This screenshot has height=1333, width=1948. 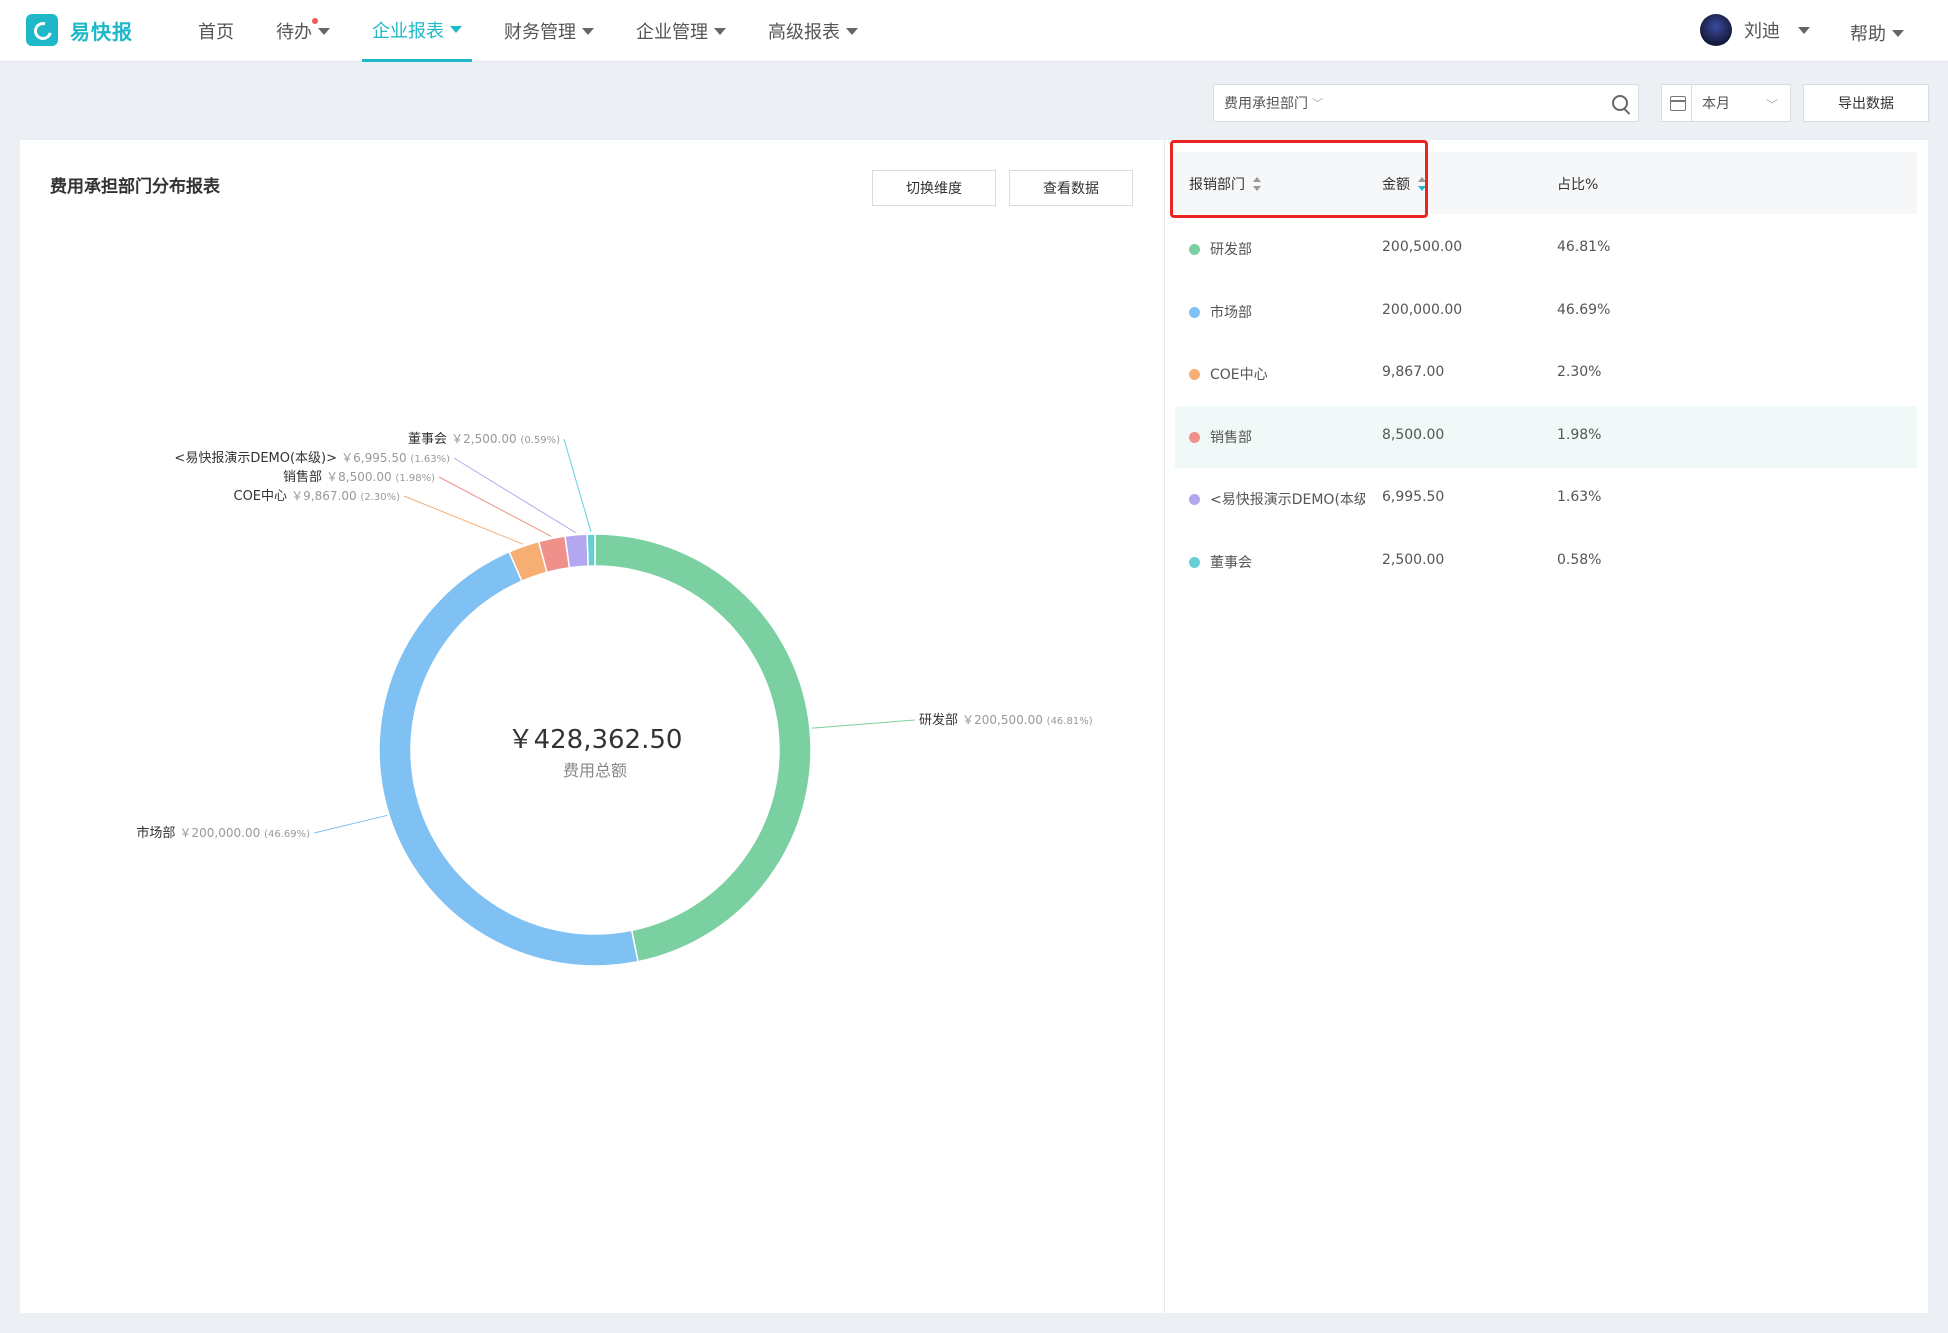 What do you see at coordinates (804, 32) in the screenshot?
I see `nav-advanced-reports-label: 高级报表` at bounding box center [804, 32].